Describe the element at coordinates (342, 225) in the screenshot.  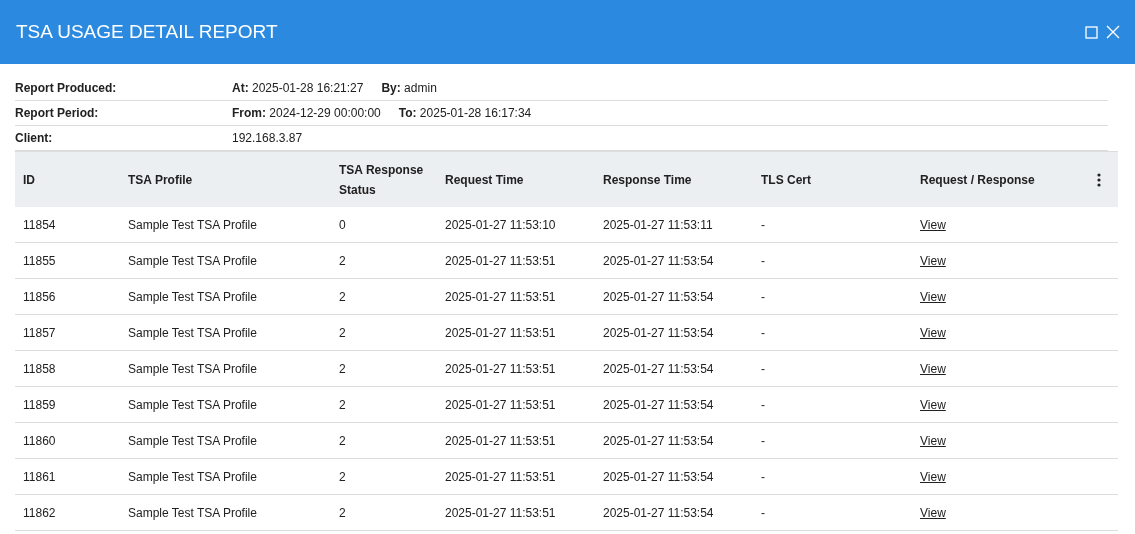
I see `table-cell-text: 0` at that location.